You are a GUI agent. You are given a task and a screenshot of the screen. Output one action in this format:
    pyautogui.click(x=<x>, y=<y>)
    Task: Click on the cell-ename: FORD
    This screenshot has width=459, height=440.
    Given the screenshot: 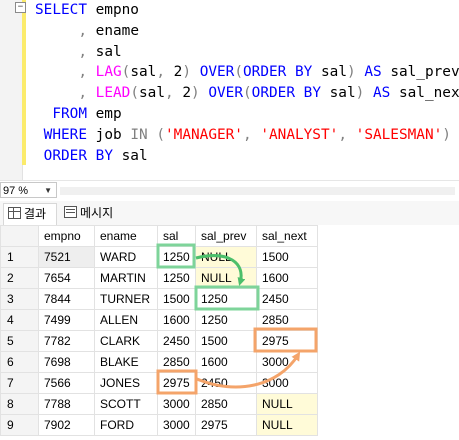 What is the action you would take?
    pyautogui.click(x=126, y=425)
    